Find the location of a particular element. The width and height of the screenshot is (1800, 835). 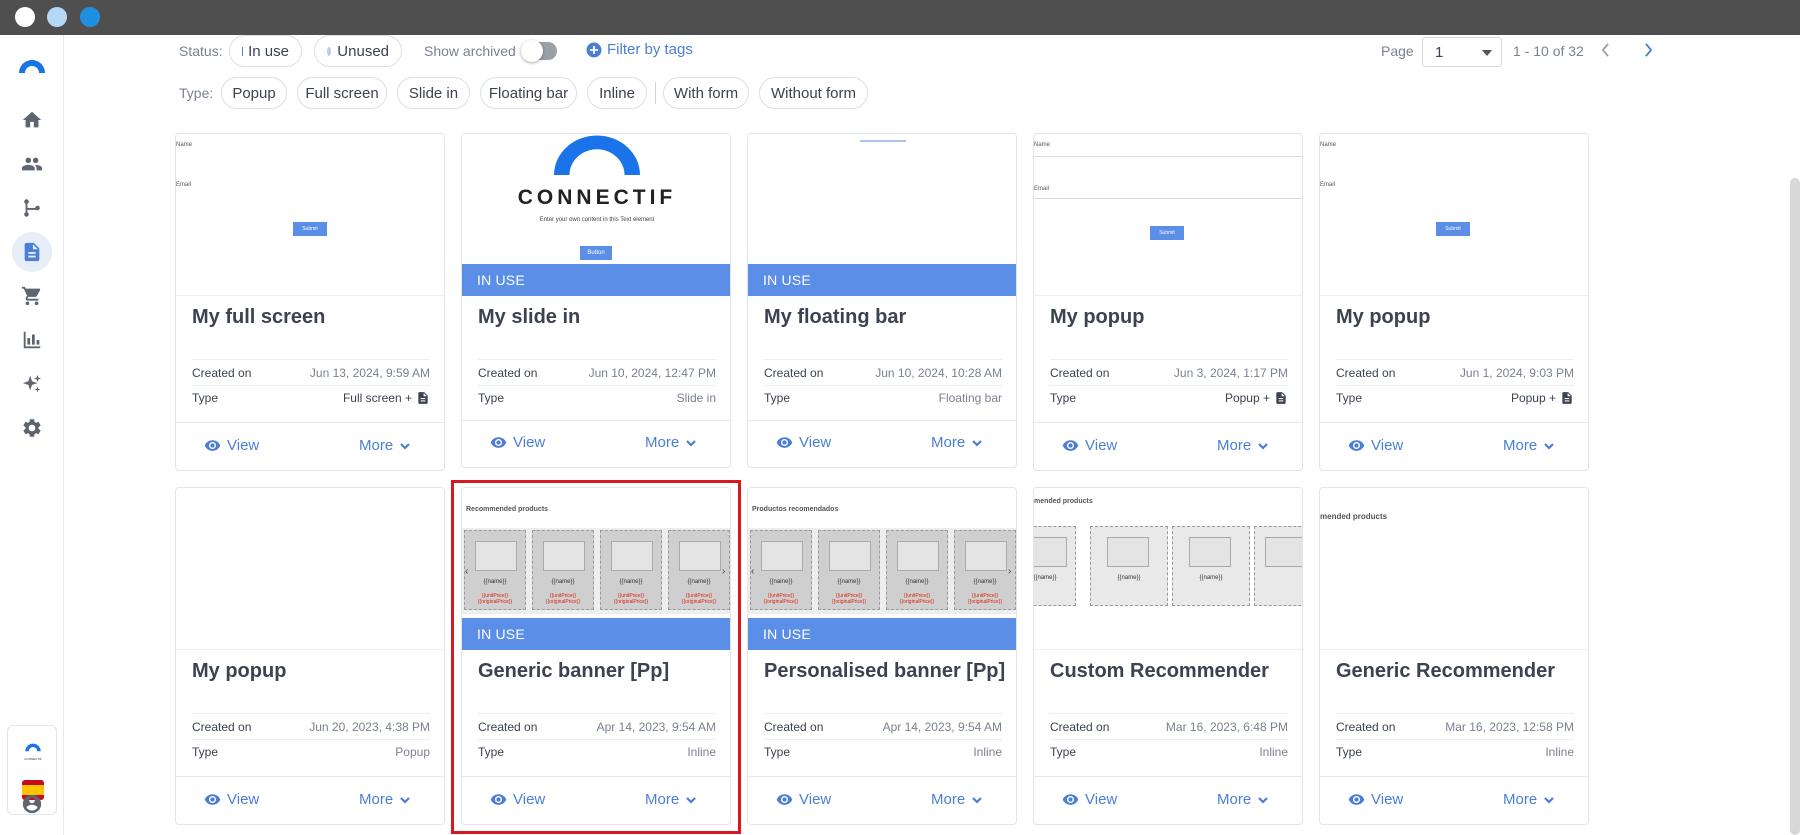

cart-icon is located at coordinates (32, 296).